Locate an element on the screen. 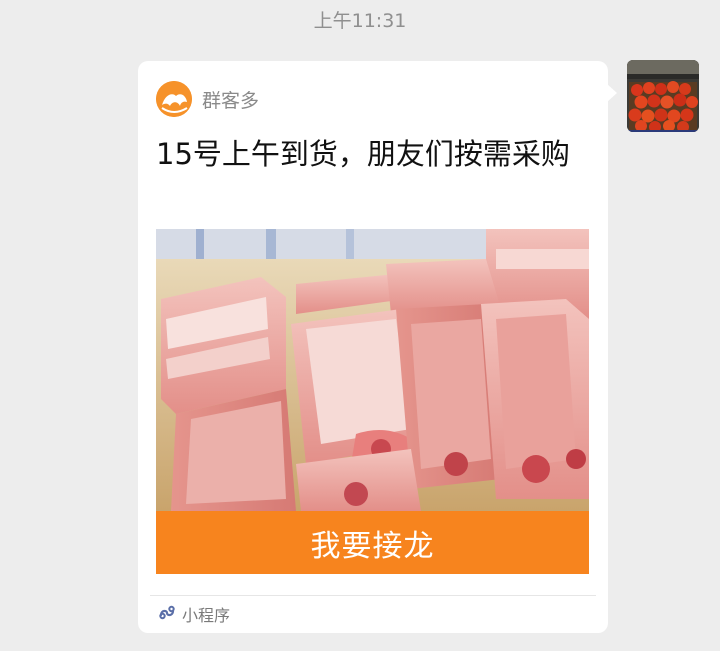  sender-avatar is located at coordinates (663, 96).